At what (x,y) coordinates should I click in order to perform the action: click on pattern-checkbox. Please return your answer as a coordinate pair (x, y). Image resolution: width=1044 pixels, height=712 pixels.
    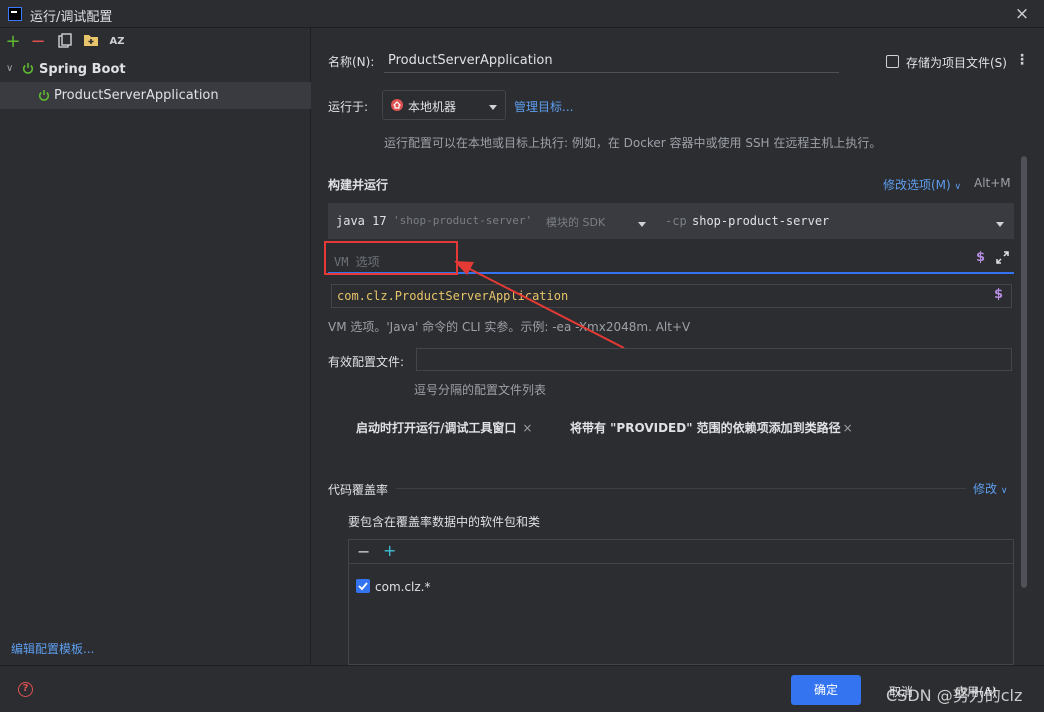
    Looking at the image, I should click on (363, 586).